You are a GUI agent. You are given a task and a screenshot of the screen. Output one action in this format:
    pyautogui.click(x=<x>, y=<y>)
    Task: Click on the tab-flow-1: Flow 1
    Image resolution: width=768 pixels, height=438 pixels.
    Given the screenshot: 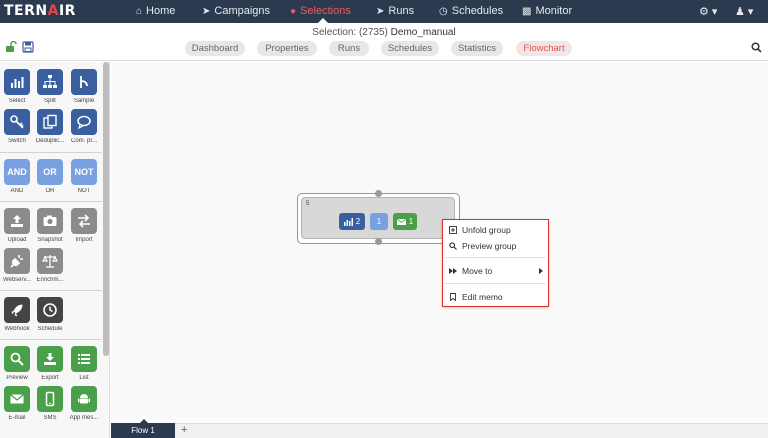 What is the action you would take?
    pyautogui.click(x=143, y=430)
    